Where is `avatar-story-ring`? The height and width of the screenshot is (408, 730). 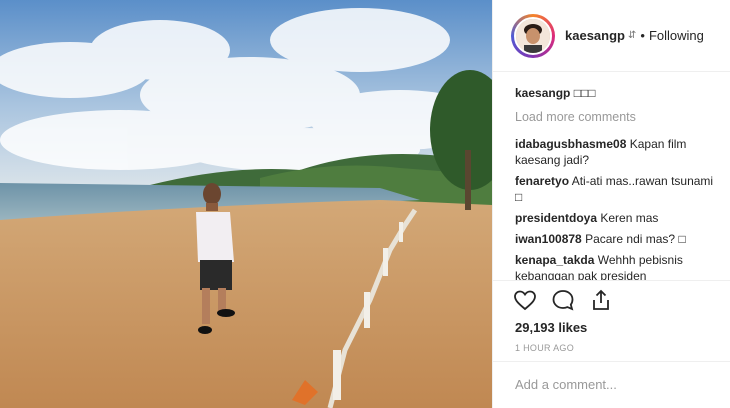 avatar-story-ring is located at coordinates (533, 35).